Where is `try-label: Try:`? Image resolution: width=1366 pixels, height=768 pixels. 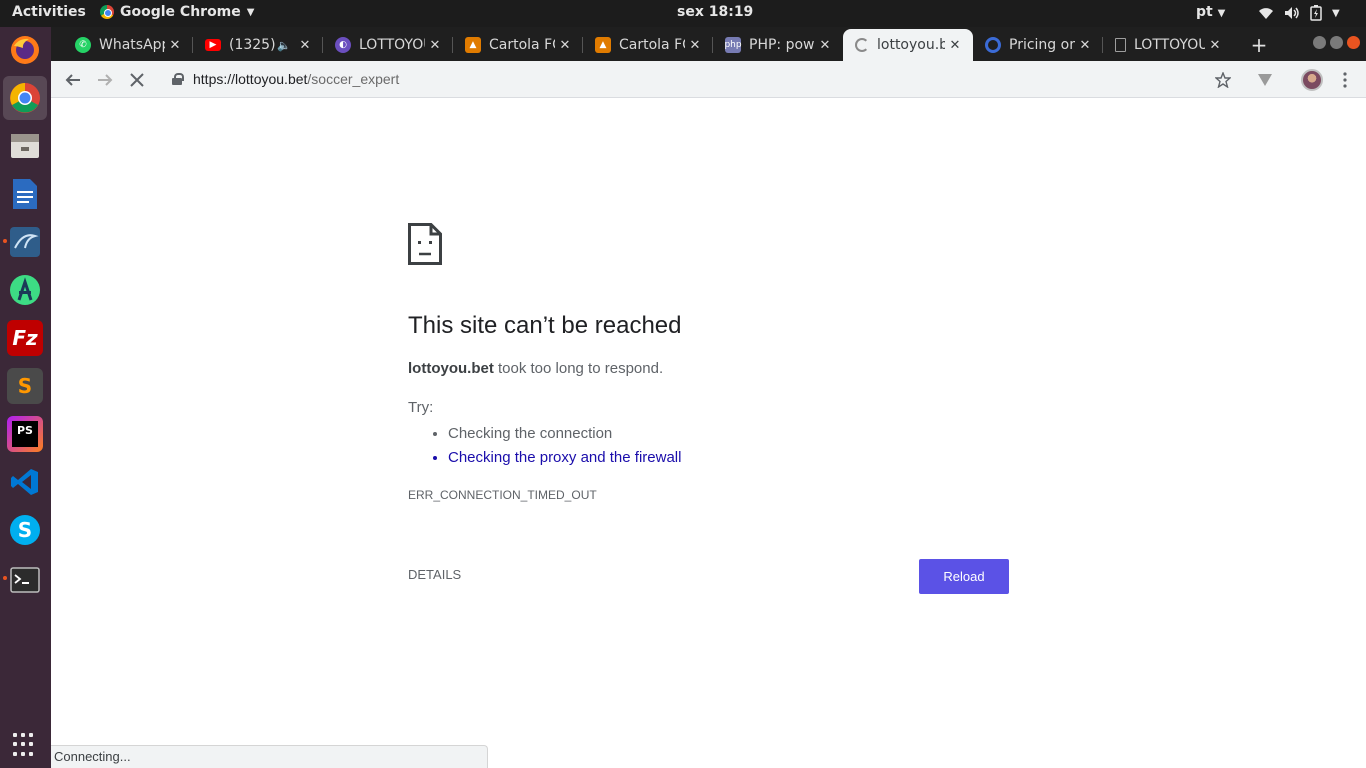
try-label: Try: is located at coordinates (421, 407).